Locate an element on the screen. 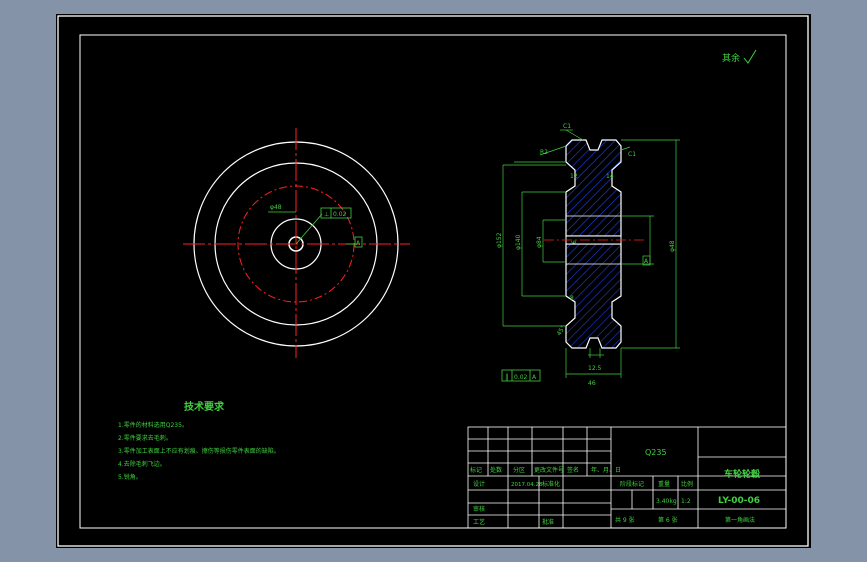 This screenshot has height=562, width=867. date-header: 年、月、日 is located at coordinates (606, 470).